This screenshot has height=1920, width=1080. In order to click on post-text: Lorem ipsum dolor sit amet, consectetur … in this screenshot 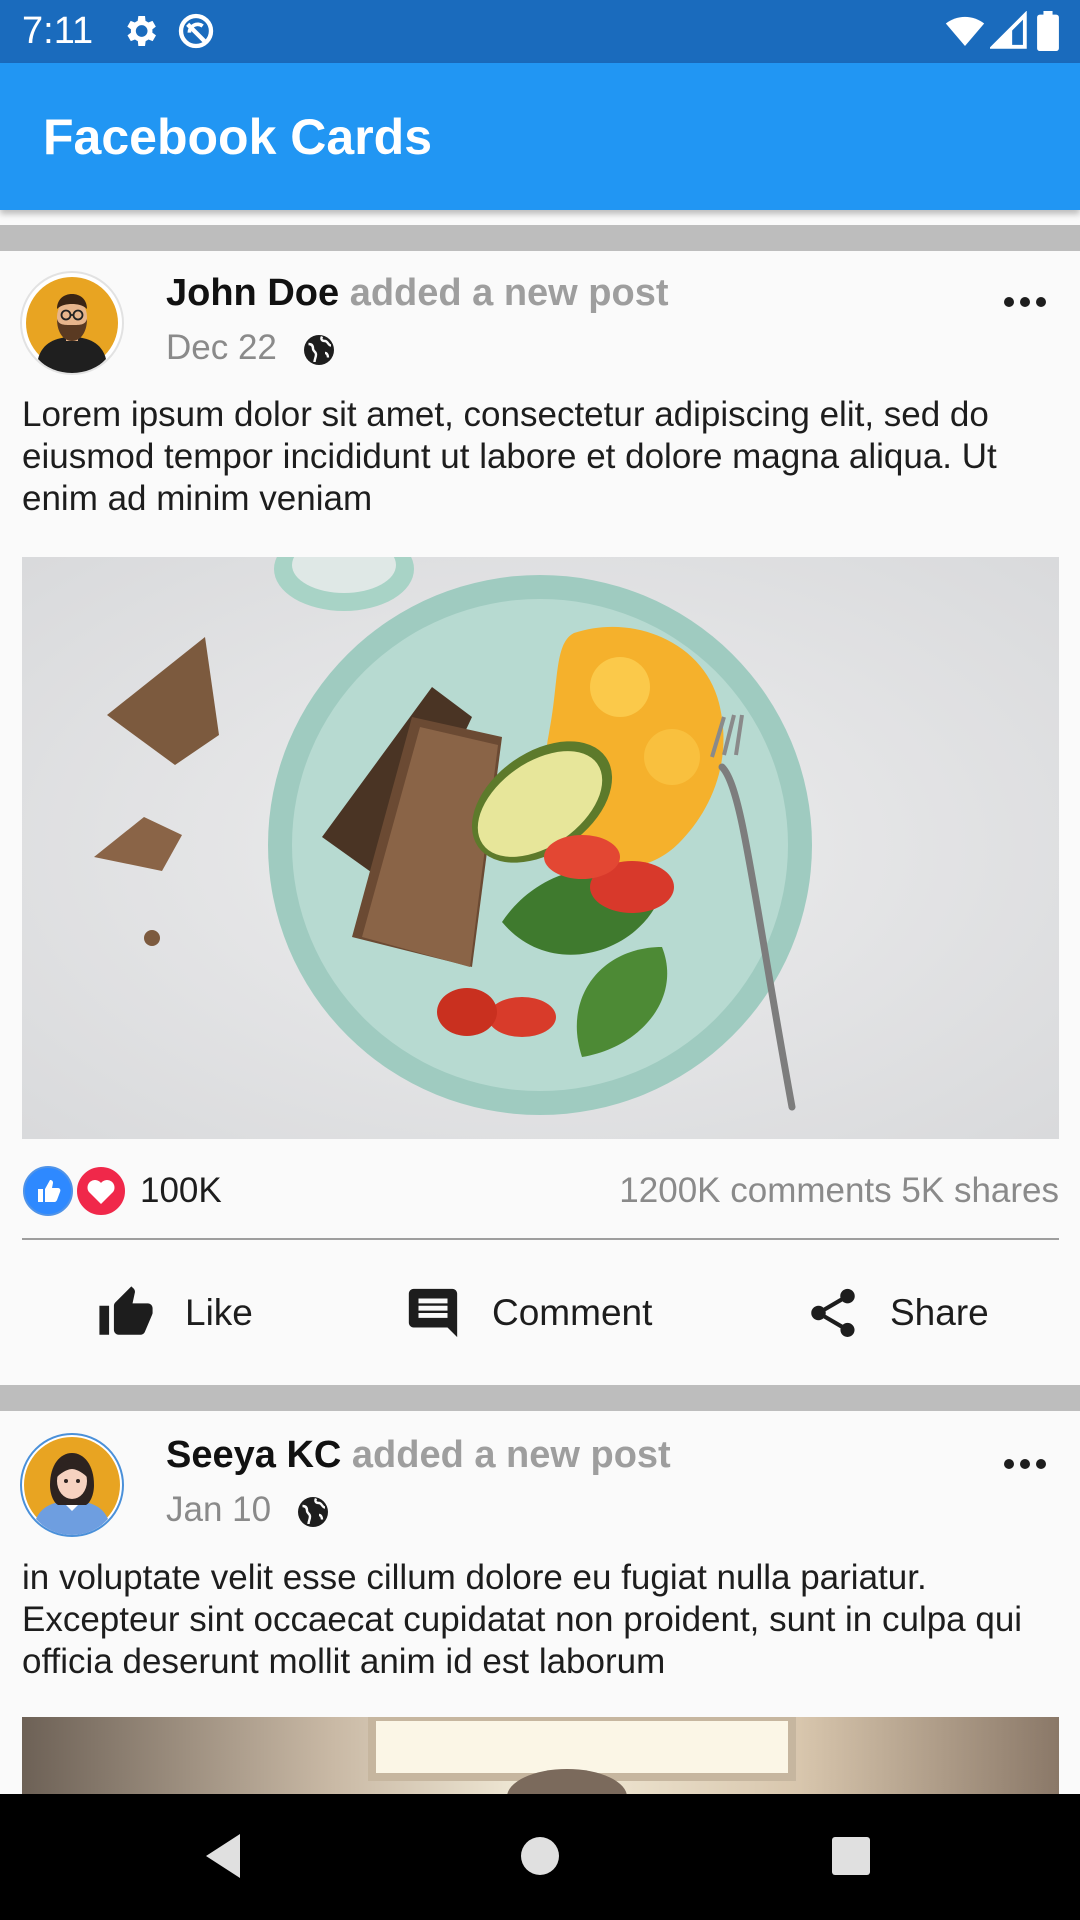, I will do `click(509, 456)`.